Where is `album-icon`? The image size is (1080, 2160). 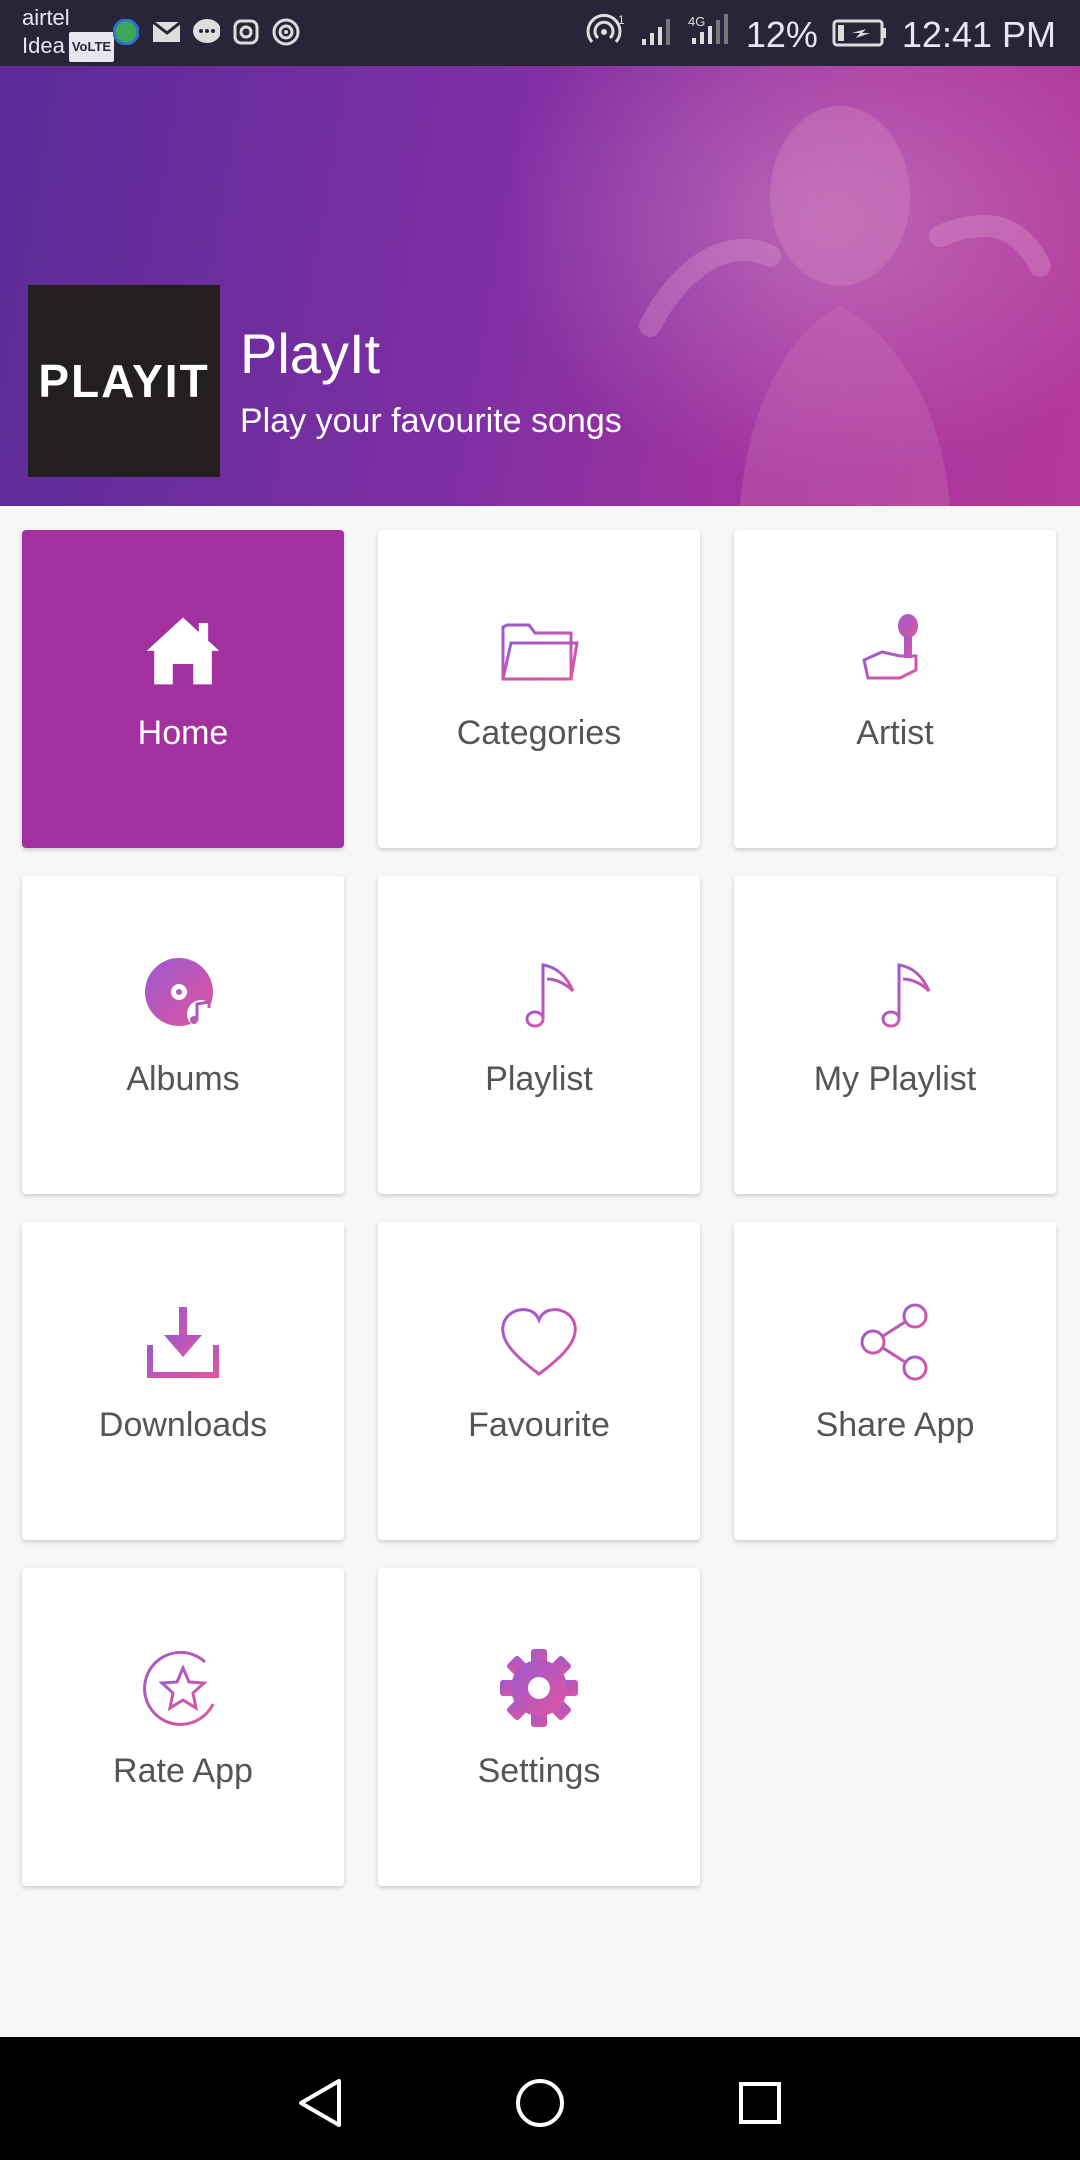
album-icon is located at coordinates (183, 996).